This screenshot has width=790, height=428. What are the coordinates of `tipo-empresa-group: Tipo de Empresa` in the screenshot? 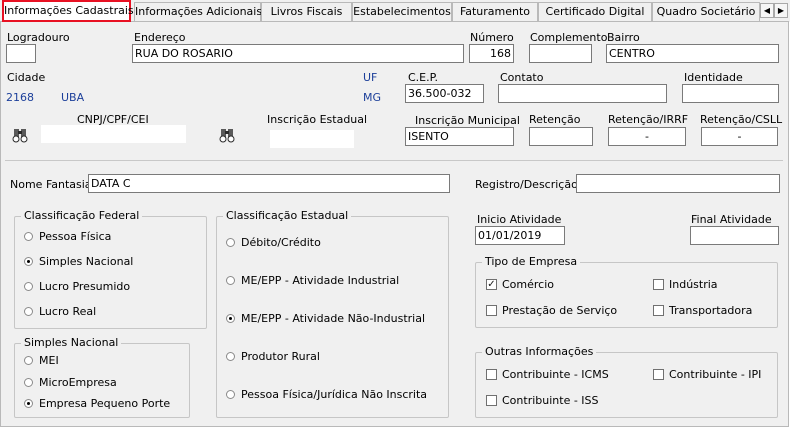 It's located at (626, 291).